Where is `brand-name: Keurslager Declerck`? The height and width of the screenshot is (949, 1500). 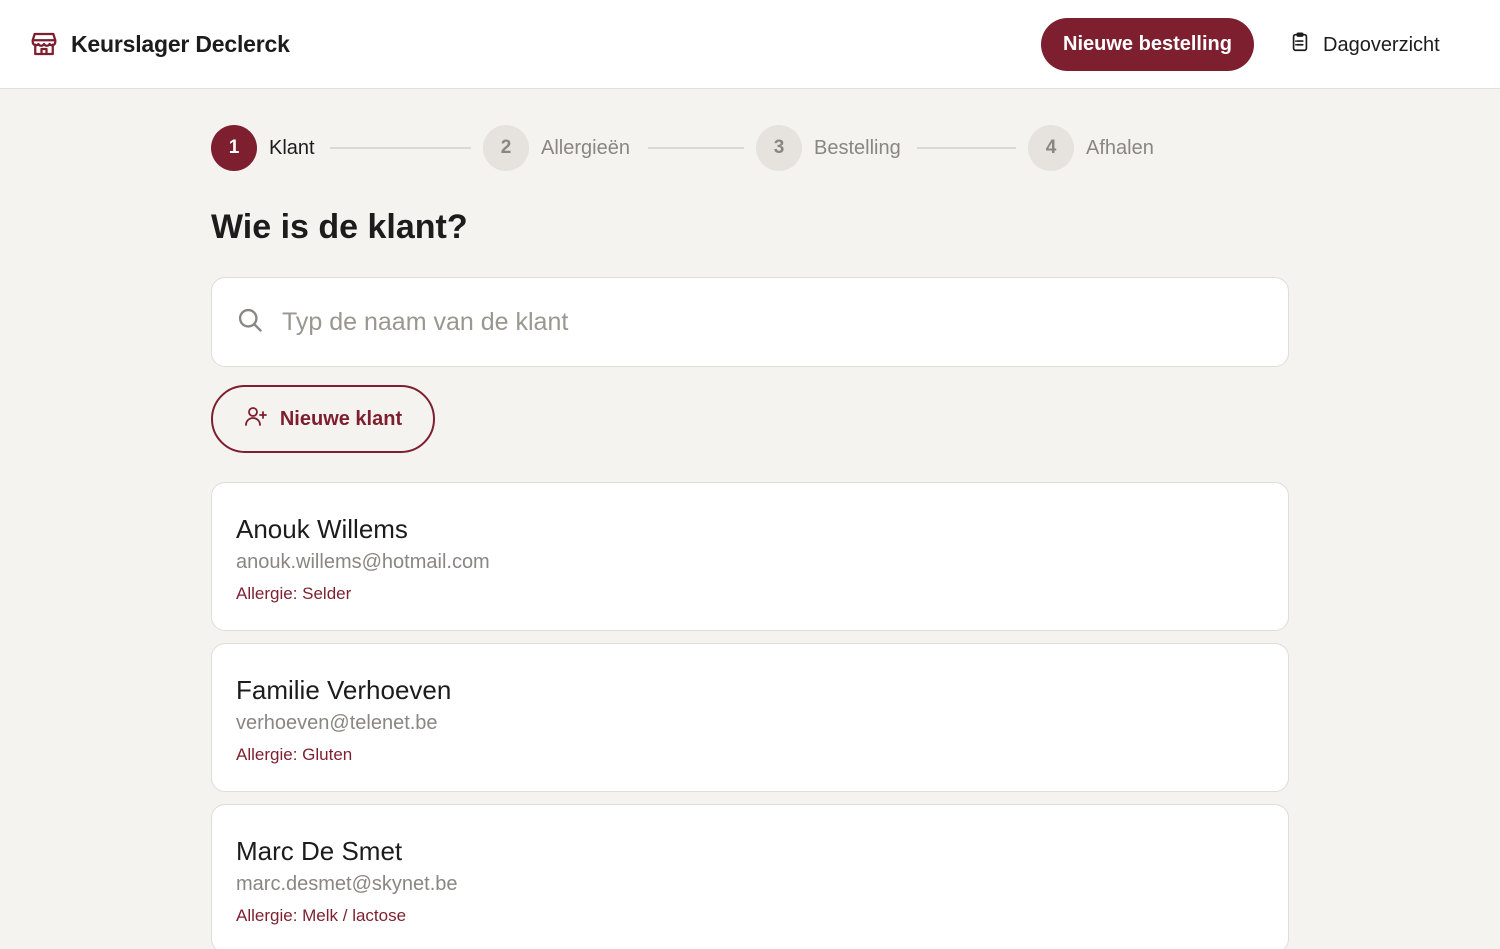 brand-name: Keurslager Declerck is located at coordinates (180, 43).